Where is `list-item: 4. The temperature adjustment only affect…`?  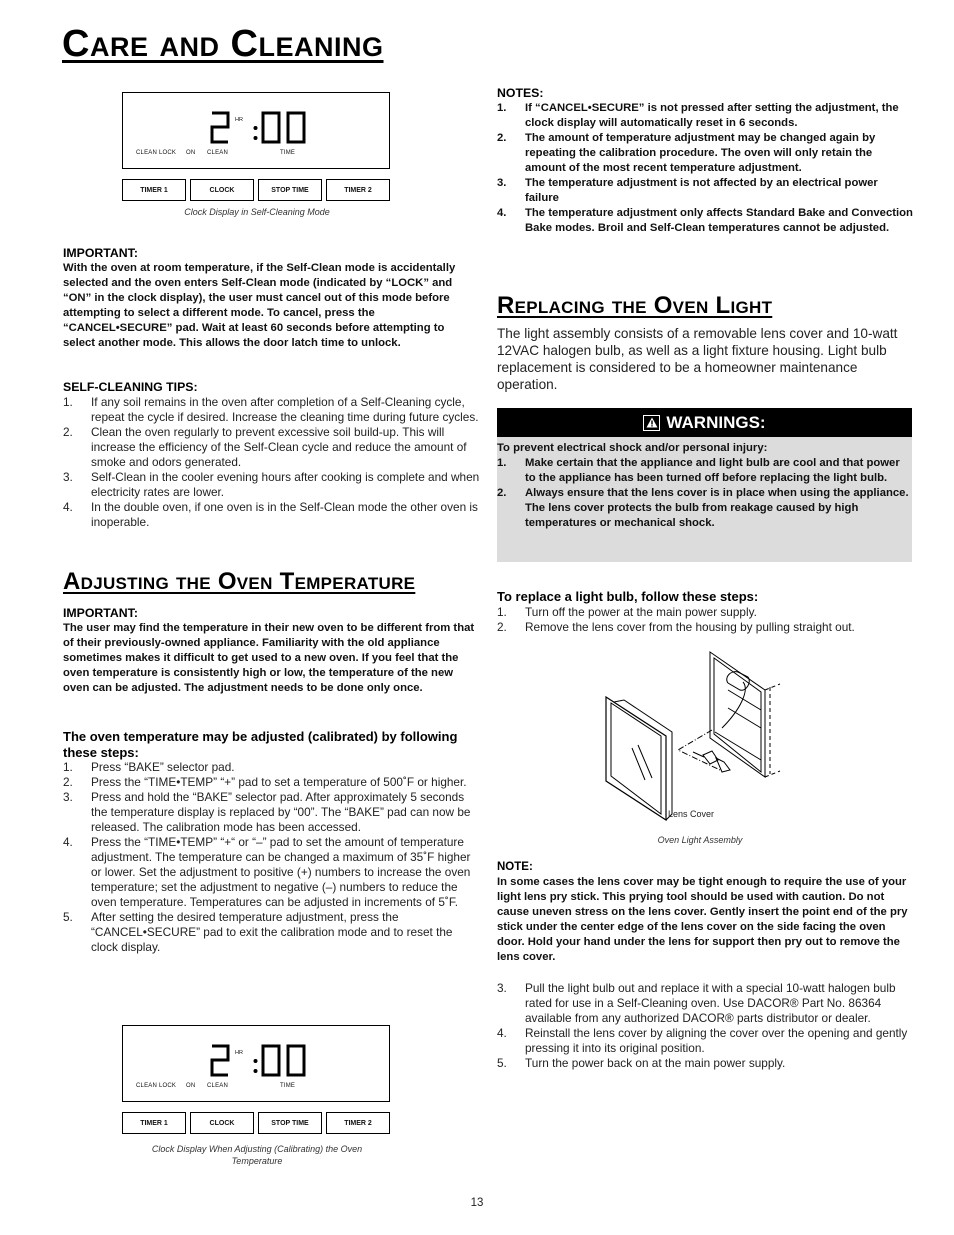 list-item: 4. The temperature adjustment only affect… is located at coordinates (705, 221).